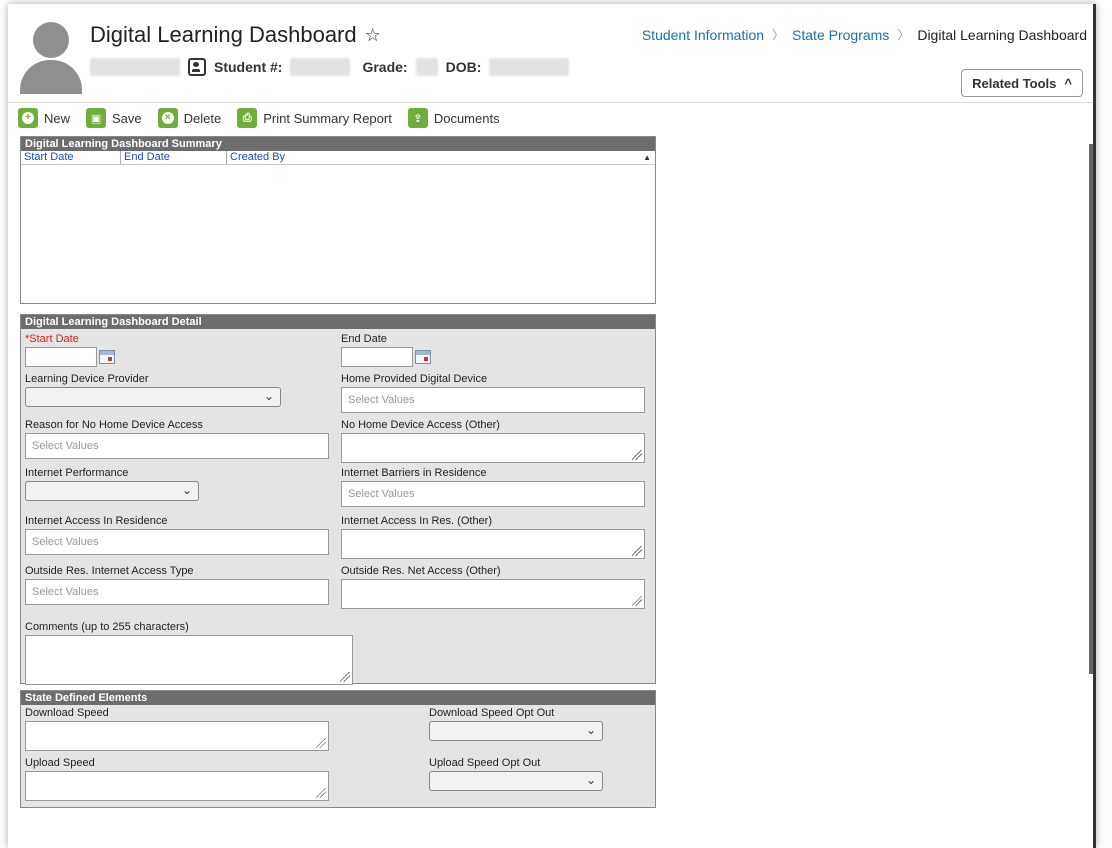  What do you see at coordinates (52, 339) in the screenshot?
I see `start-date-label: *Start Date` at bounding box center [52, 339].